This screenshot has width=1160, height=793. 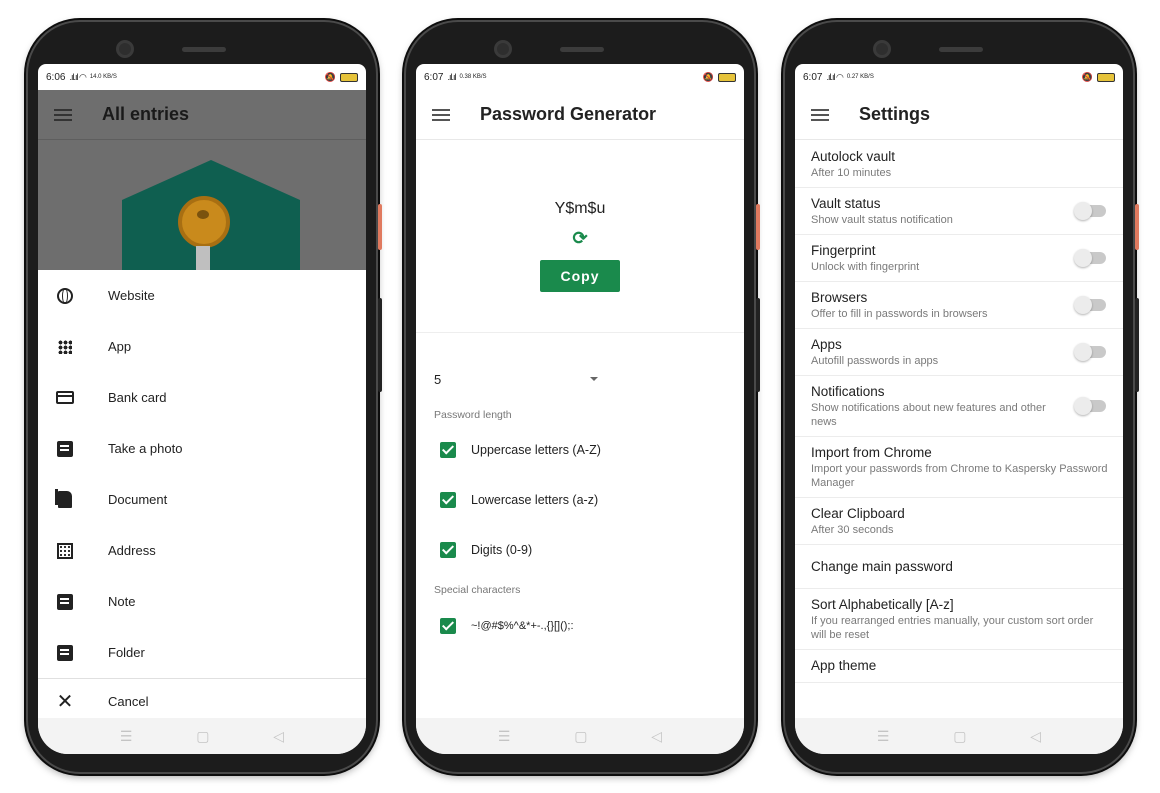 I want to click on top-app-bar: All entries, so click(x=202, y=115).